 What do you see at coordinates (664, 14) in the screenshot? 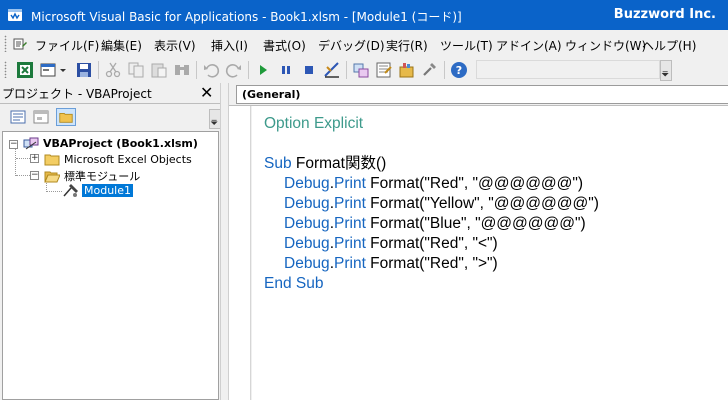
I see `brand-watermark: Buzzword Inc.` at bounding box center [664, 14].